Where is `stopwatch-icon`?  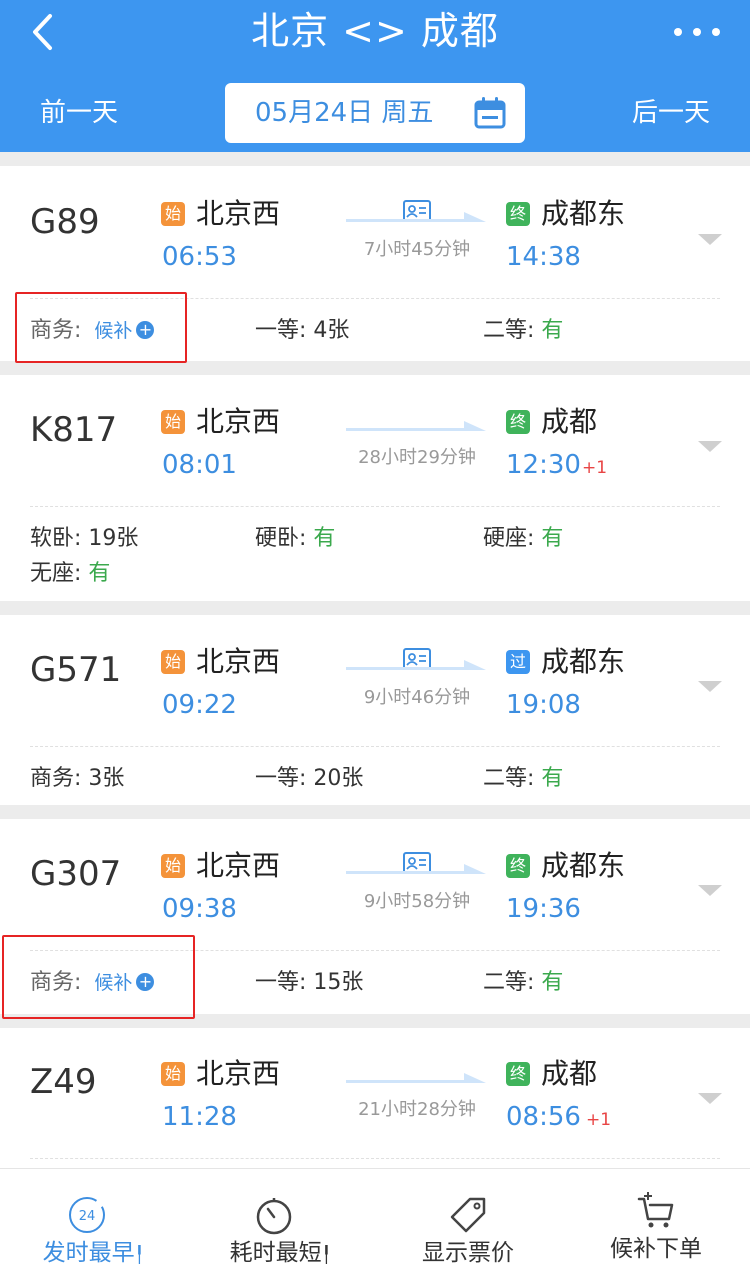 stopwatch-icon is located at coordinates (274, 1216).